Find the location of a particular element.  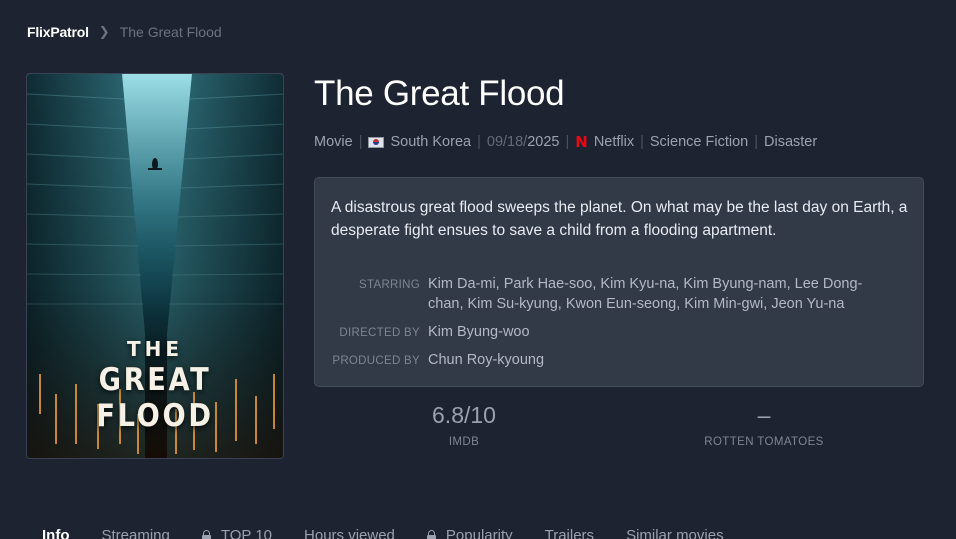

meta-platform: Netflix is located at coordinates (614, 142).